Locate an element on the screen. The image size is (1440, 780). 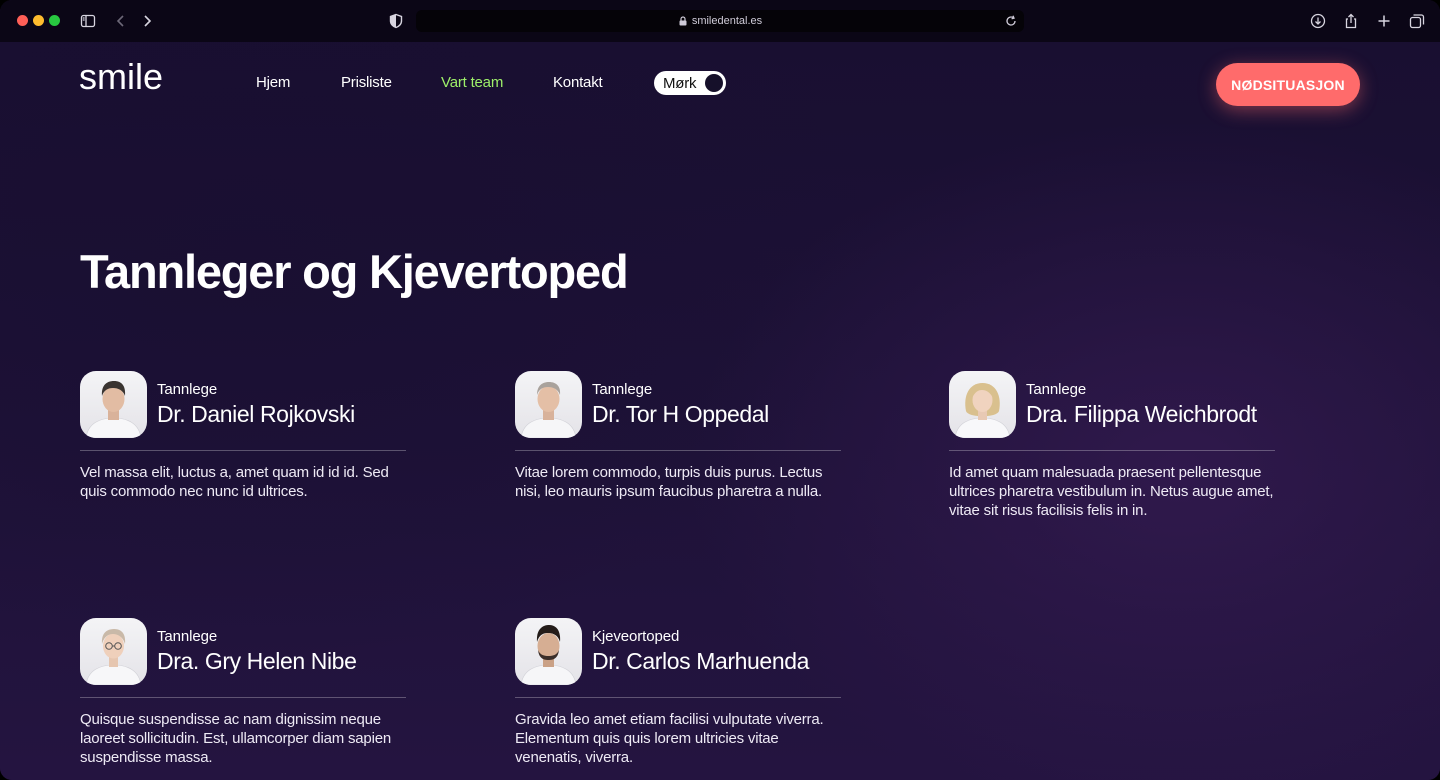
sidebar-icon is located at coordinates (88, 21).